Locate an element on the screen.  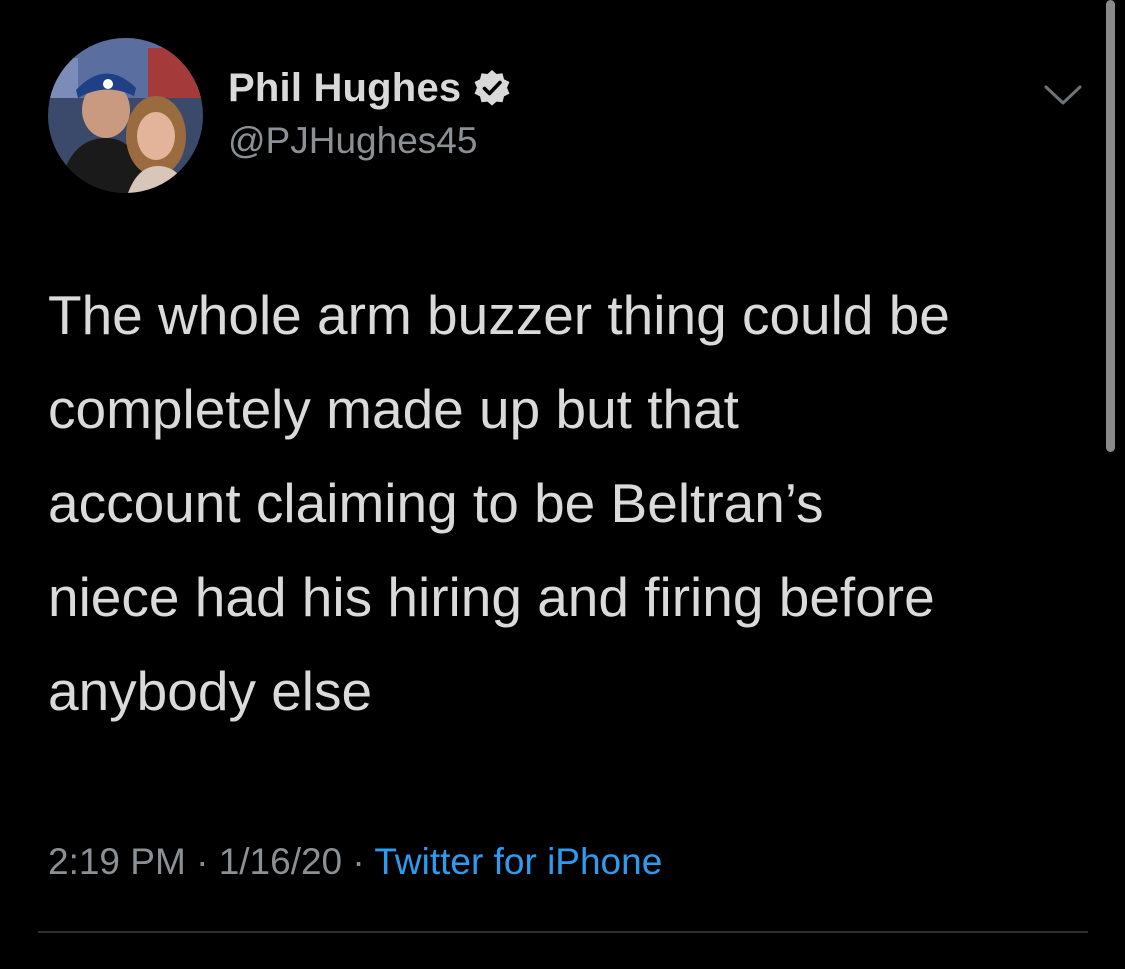
tweet-meta: 2:19 PM · 1/16/20 · Twitter for iPhone is located at coordinates (355, 862).